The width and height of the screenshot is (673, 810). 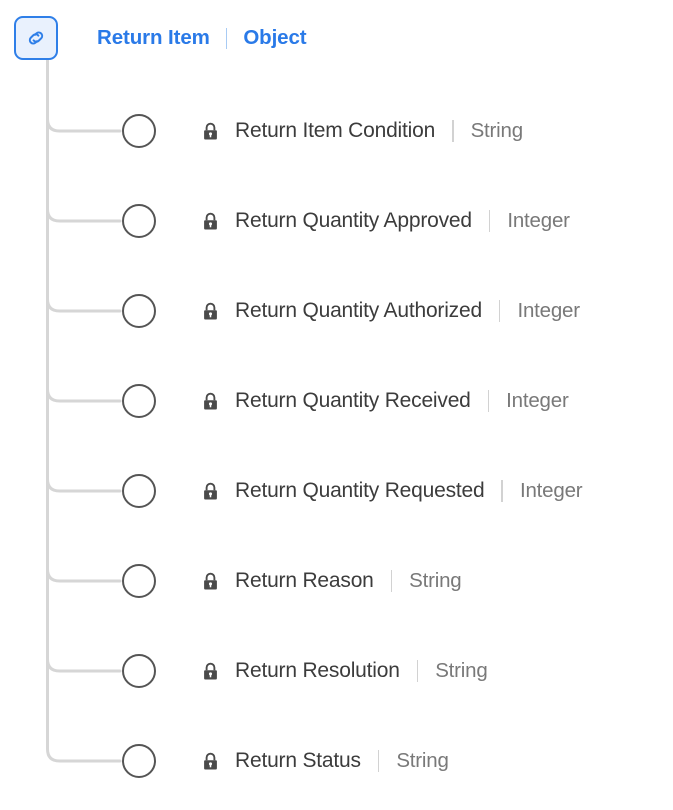 I want to click on field-label: Return Quantity Approved, so click(x=353, y=220).